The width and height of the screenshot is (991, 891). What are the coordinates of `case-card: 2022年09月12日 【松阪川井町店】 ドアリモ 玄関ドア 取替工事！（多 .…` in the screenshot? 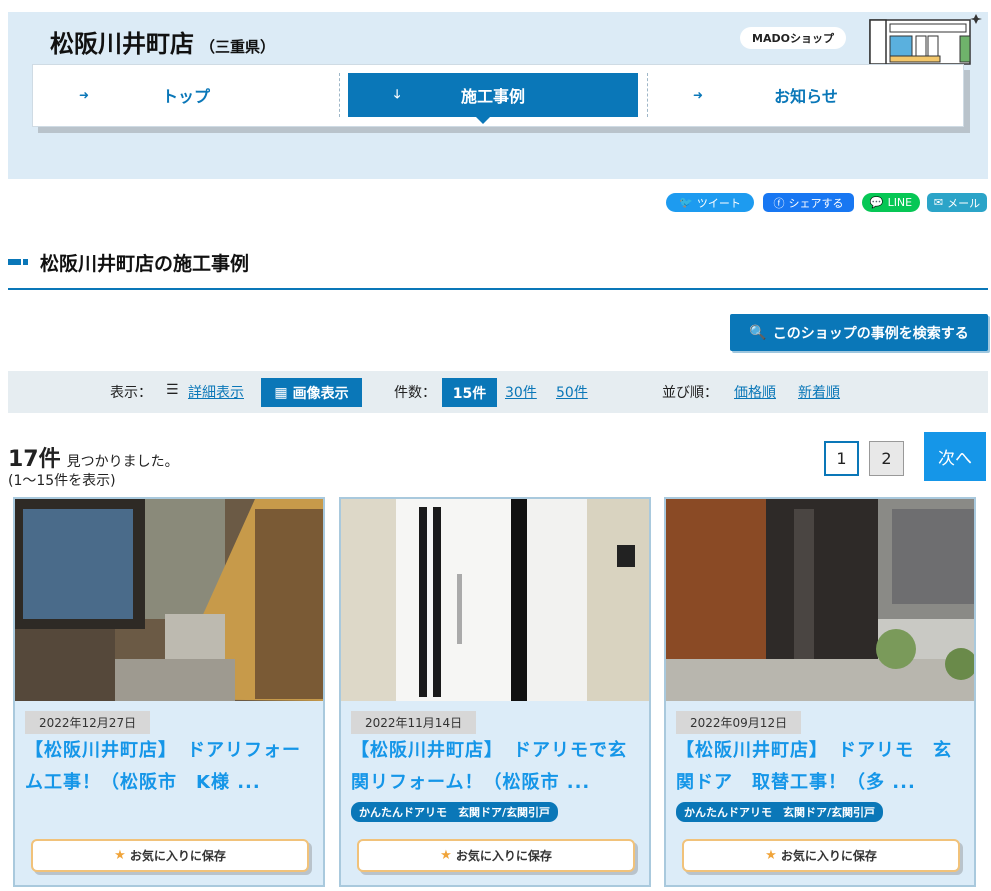 It's located at (820, 692).